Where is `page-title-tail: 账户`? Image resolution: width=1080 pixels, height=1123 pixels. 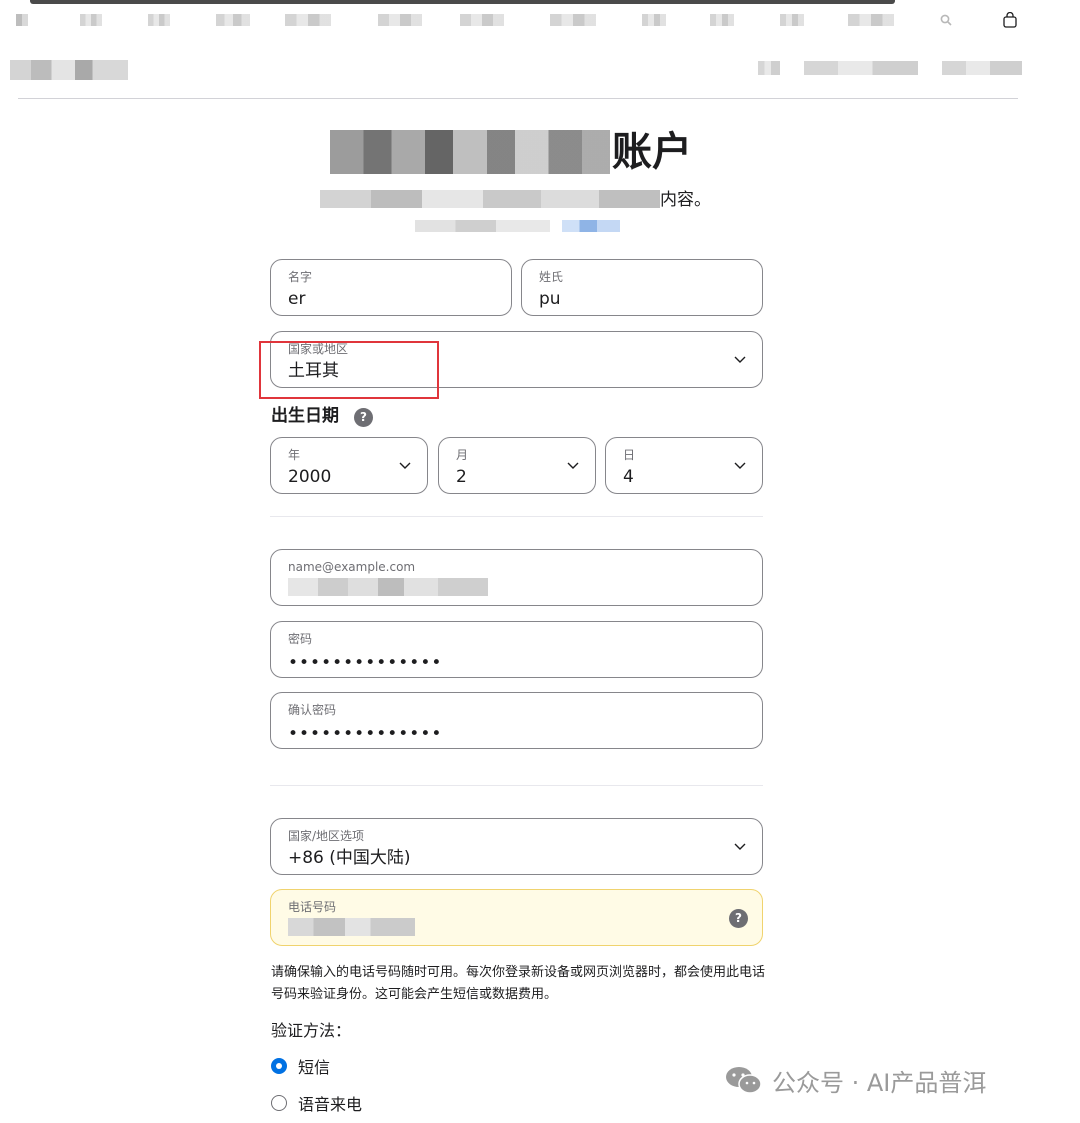
page-title-tail: 账户 is located at coordinates (652, 152).